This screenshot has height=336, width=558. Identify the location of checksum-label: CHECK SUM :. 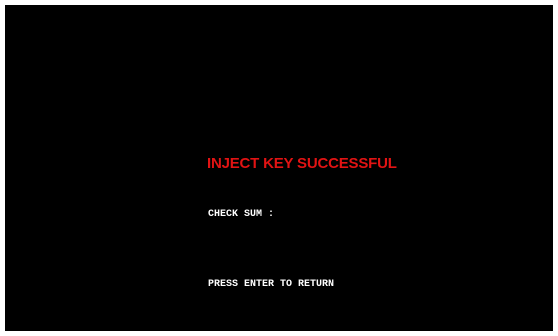
(241, 214).